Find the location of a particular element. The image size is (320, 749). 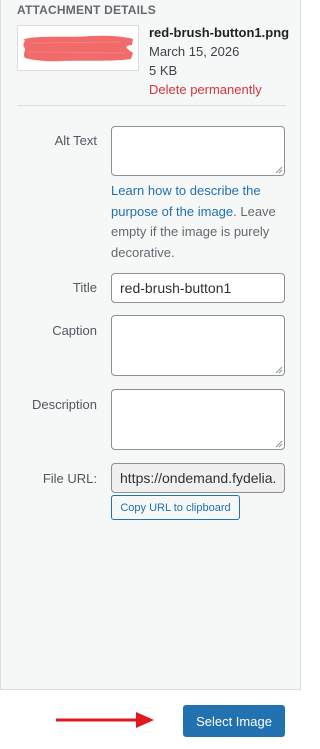

delete-permanently-link: Delete permanently is located at coordinates (219, 90).